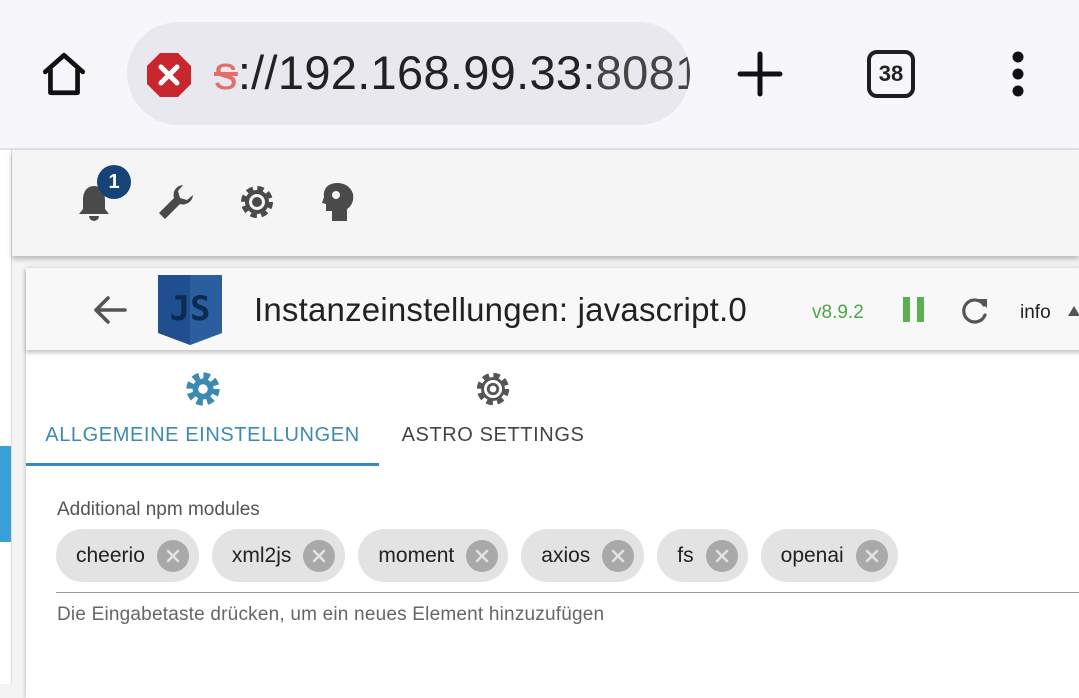 This screenshot has width=1079, height=698. What do you see at coordinates (1073, 311) in the screenshot?
I see `chevron-up-icon` at bounding box center [1073, 311].